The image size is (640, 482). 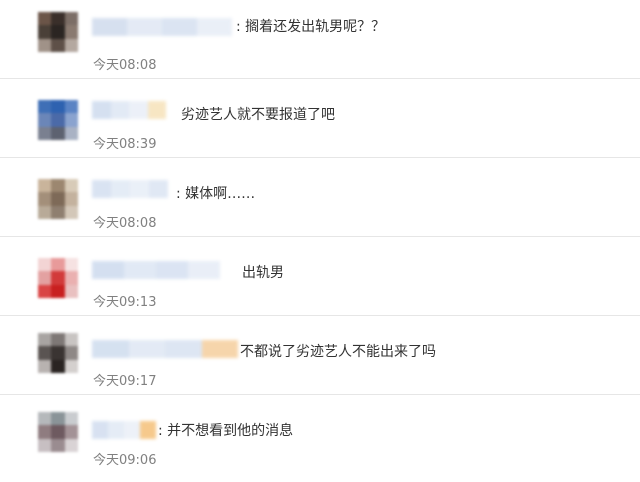 I want to click on comment-timestamp: 今天09:13, so click(x=124, y=303).